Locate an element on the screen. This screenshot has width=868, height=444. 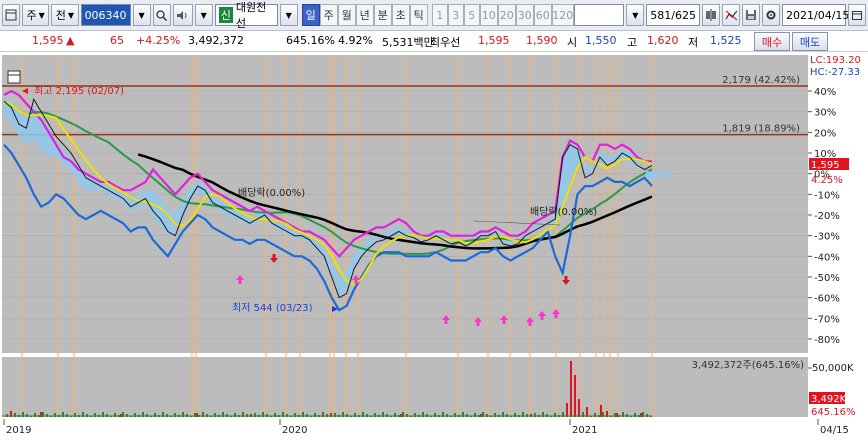
period-tab-3: 년 is located at coordinates (364, 15).